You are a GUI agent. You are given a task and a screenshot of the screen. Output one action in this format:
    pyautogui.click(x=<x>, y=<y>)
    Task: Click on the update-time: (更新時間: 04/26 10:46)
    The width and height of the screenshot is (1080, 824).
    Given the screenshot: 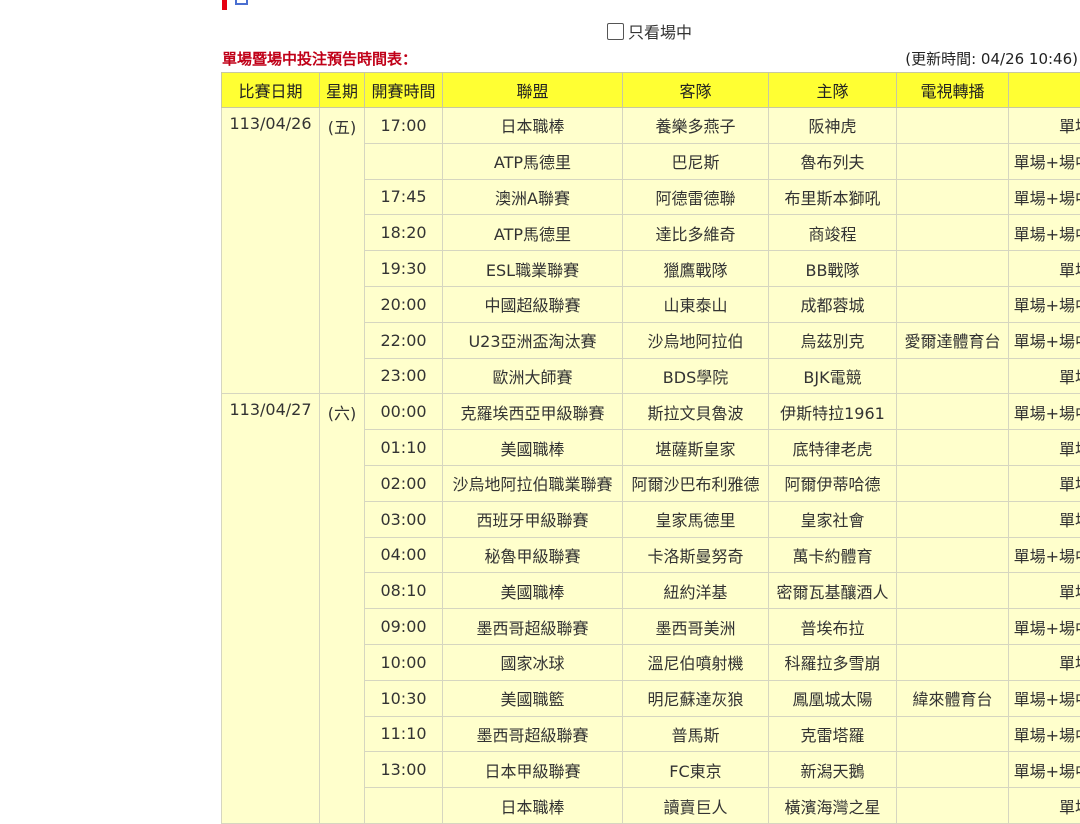 What is the action you would take?
    pyautogui.click(x=991, y=59)
    